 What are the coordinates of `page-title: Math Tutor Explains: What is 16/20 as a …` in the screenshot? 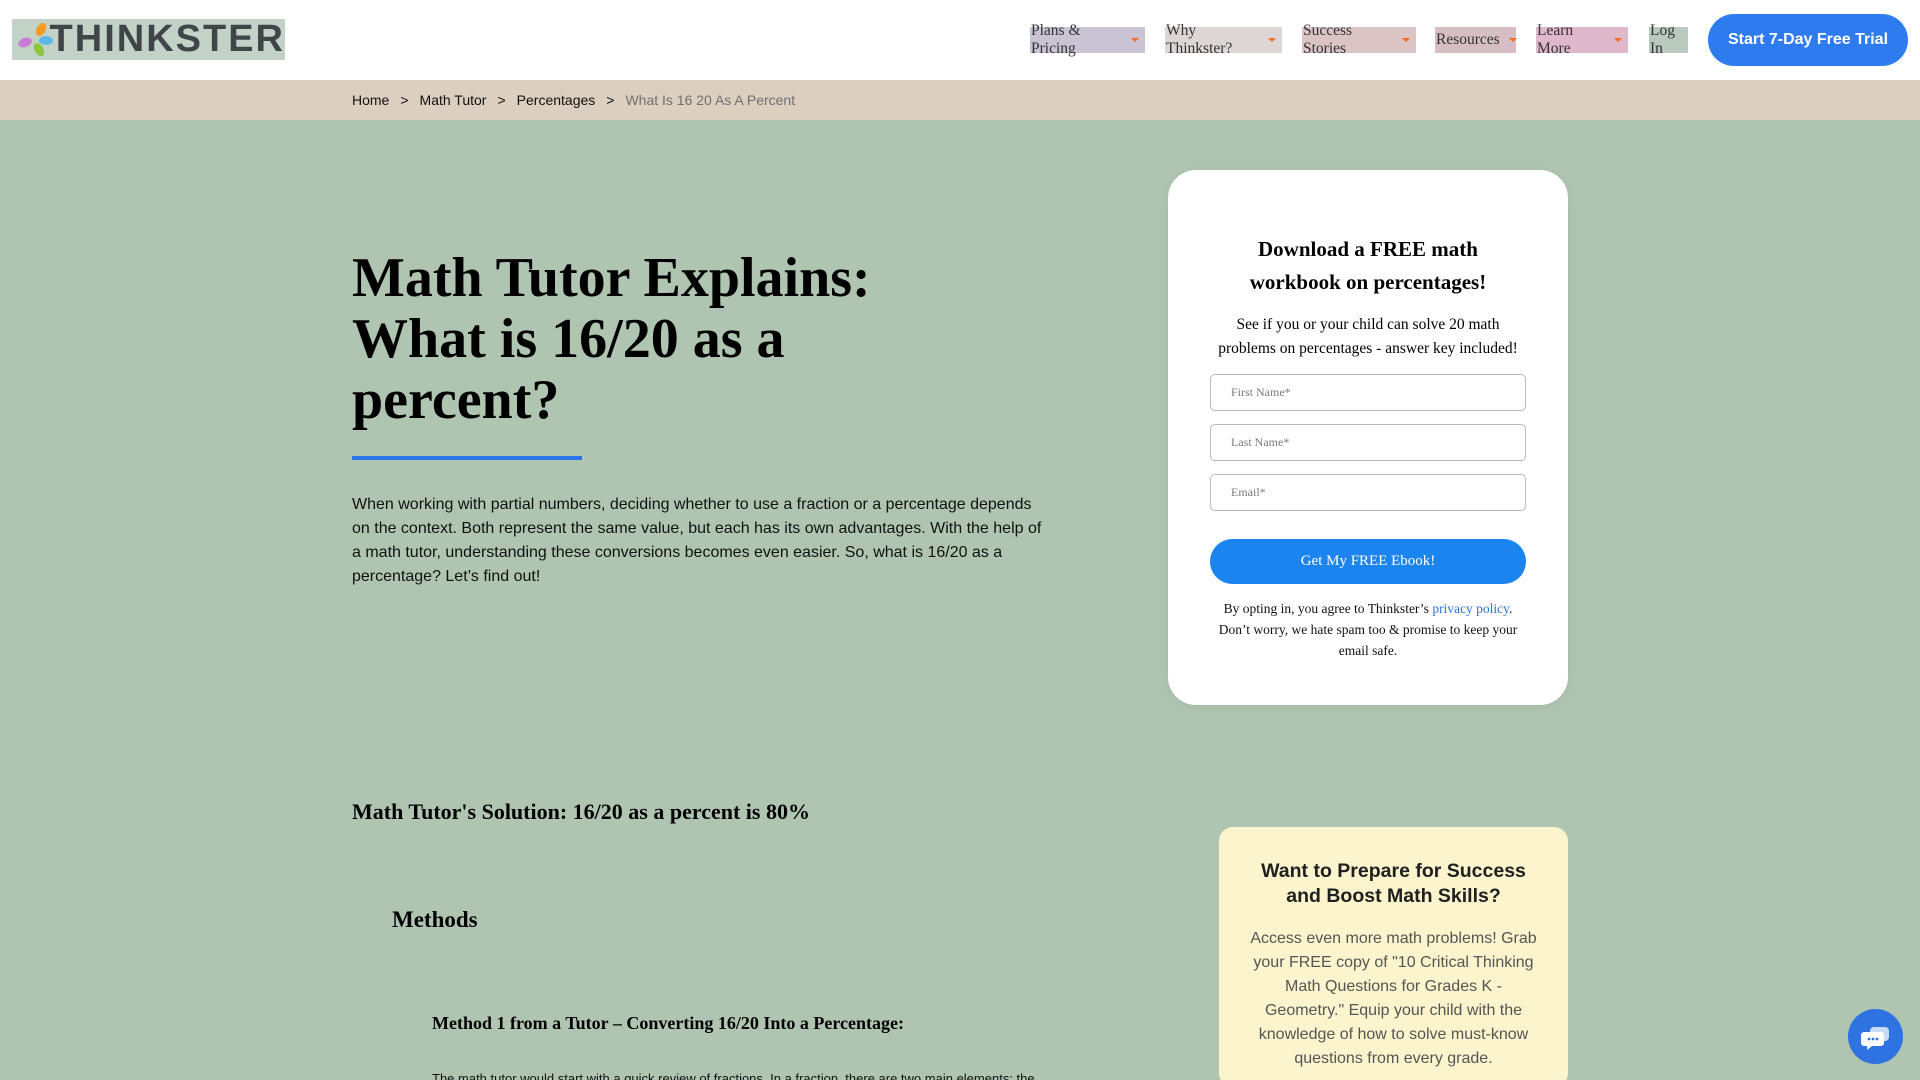 It's located at (611, 339).